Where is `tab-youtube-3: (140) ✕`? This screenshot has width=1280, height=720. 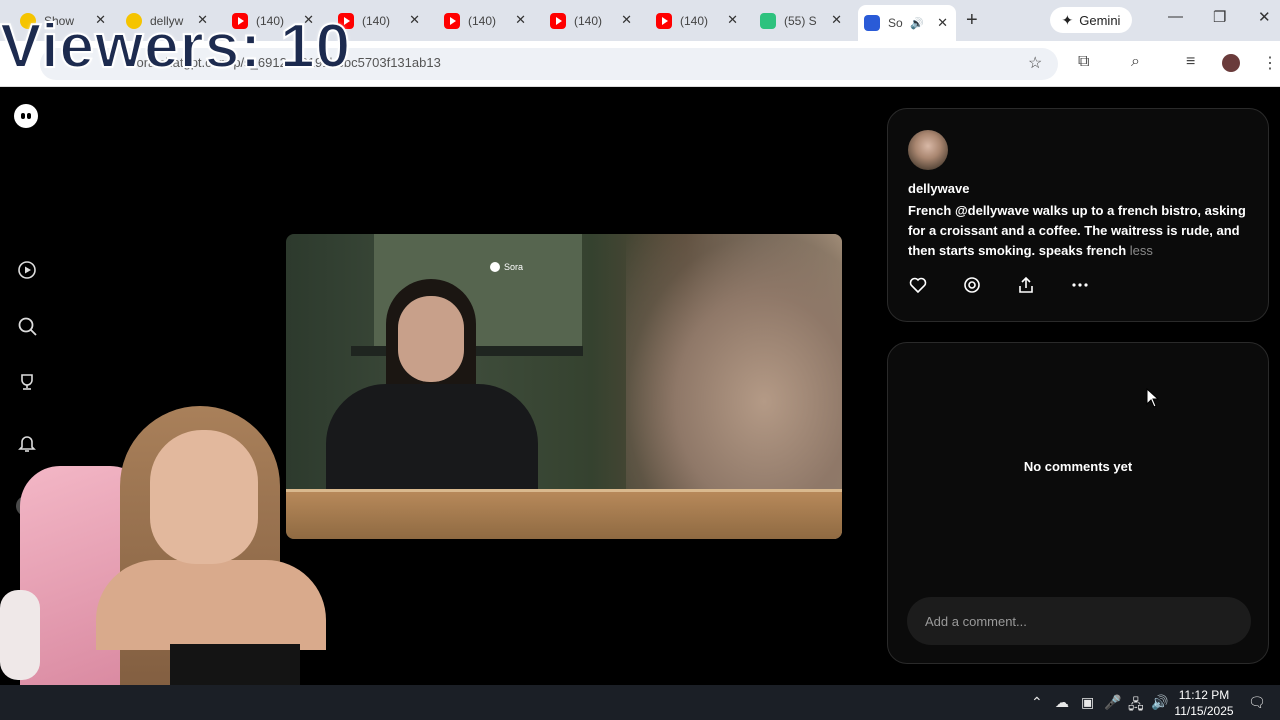
tab-youtube-3: (140) ✕ is located at coordinates (485, 20).